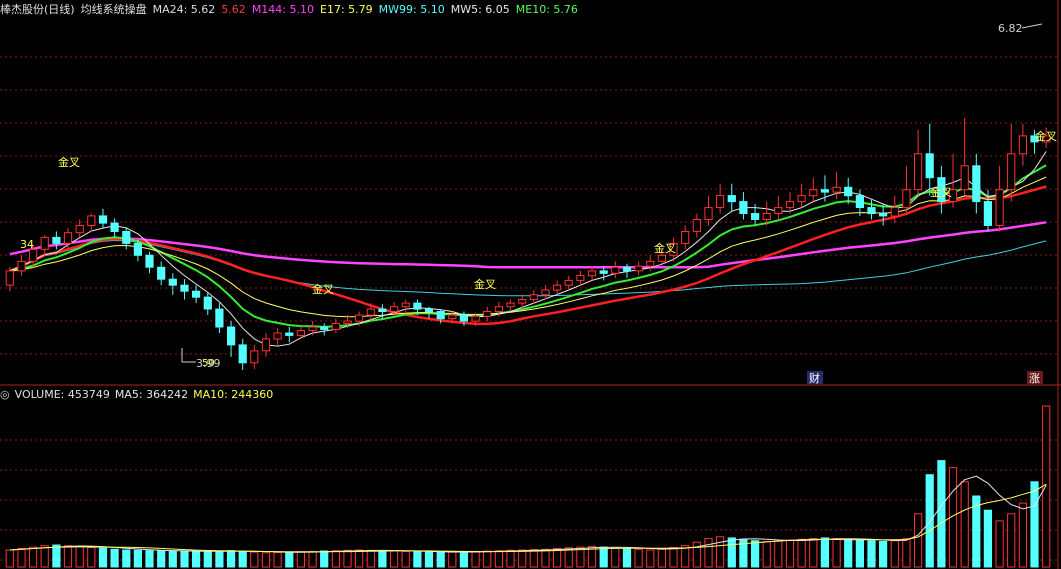  I want to click on volume-collapse-icon: ◎, so click(5, 394).